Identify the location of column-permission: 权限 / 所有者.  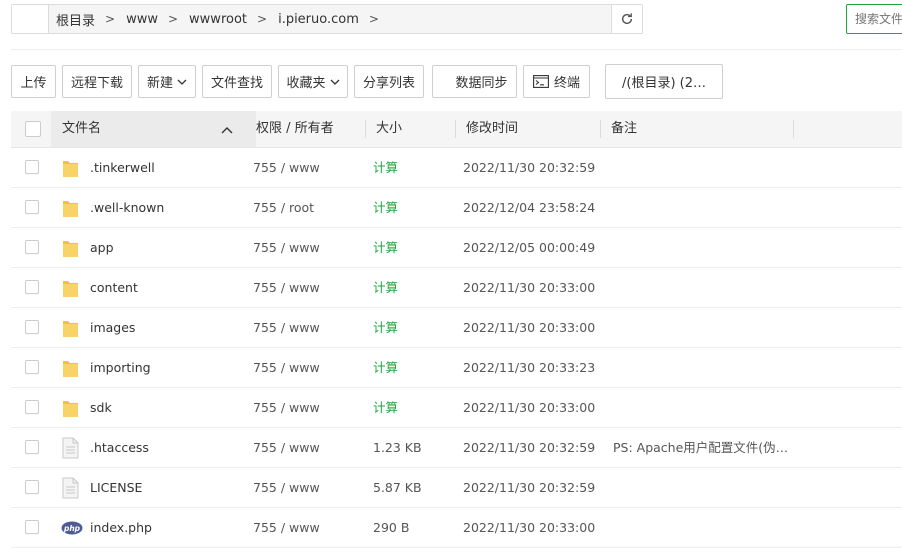
(295, 129).